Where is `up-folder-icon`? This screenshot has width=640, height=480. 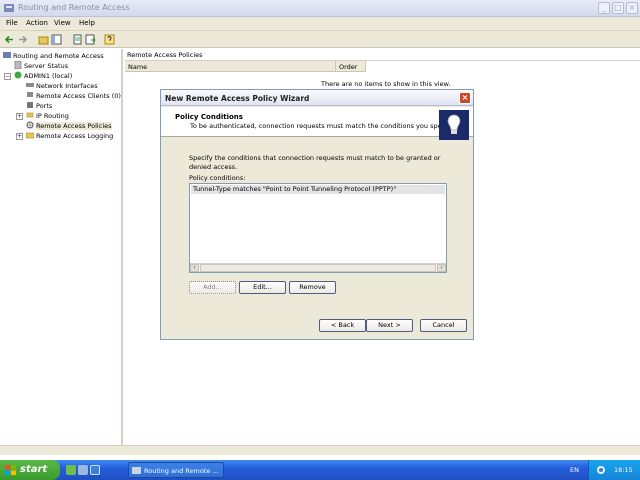 up-folder-icon is located at coordinates (43, 39).